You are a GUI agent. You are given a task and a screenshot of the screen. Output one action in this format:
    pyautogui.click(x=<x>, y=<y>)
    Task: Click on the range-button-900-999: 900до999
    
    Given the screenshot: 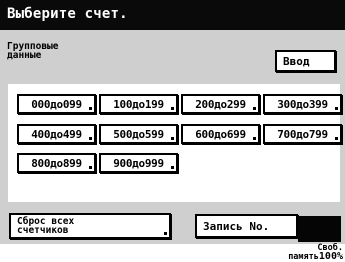 What is the action you would take?
    pyautogui.click(x=138, y=163)
    